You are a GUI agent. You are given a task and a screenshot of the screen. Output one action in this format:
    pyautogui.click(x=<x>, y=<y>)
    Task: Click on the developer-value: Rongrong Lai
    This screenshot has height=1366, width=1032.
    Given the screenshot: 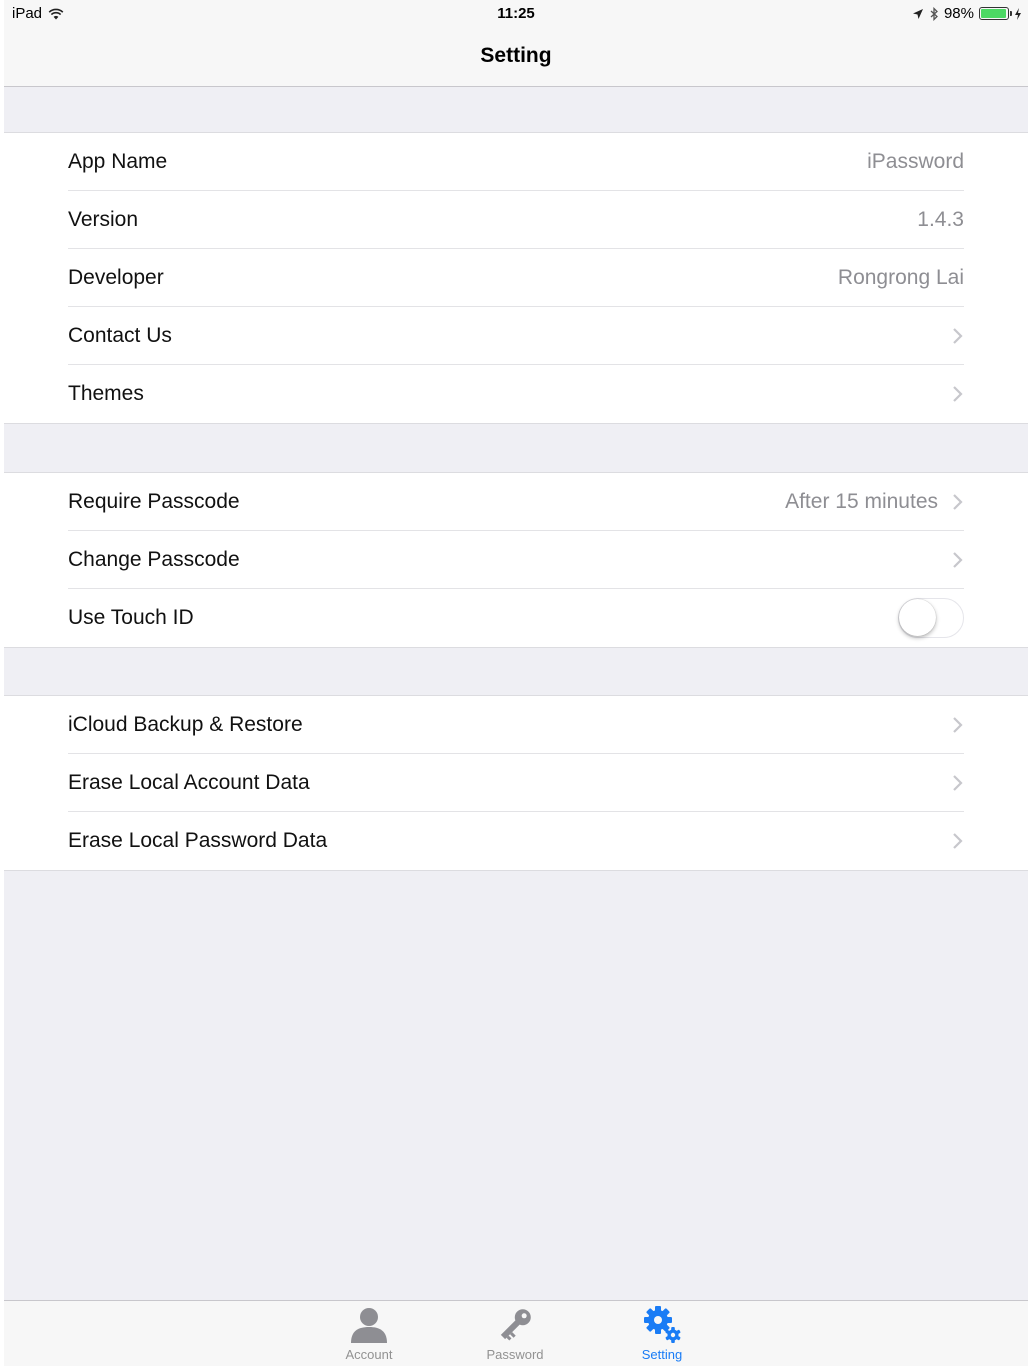 What is the action you would take?
    pyautogui.click(x=900, y=277)
    